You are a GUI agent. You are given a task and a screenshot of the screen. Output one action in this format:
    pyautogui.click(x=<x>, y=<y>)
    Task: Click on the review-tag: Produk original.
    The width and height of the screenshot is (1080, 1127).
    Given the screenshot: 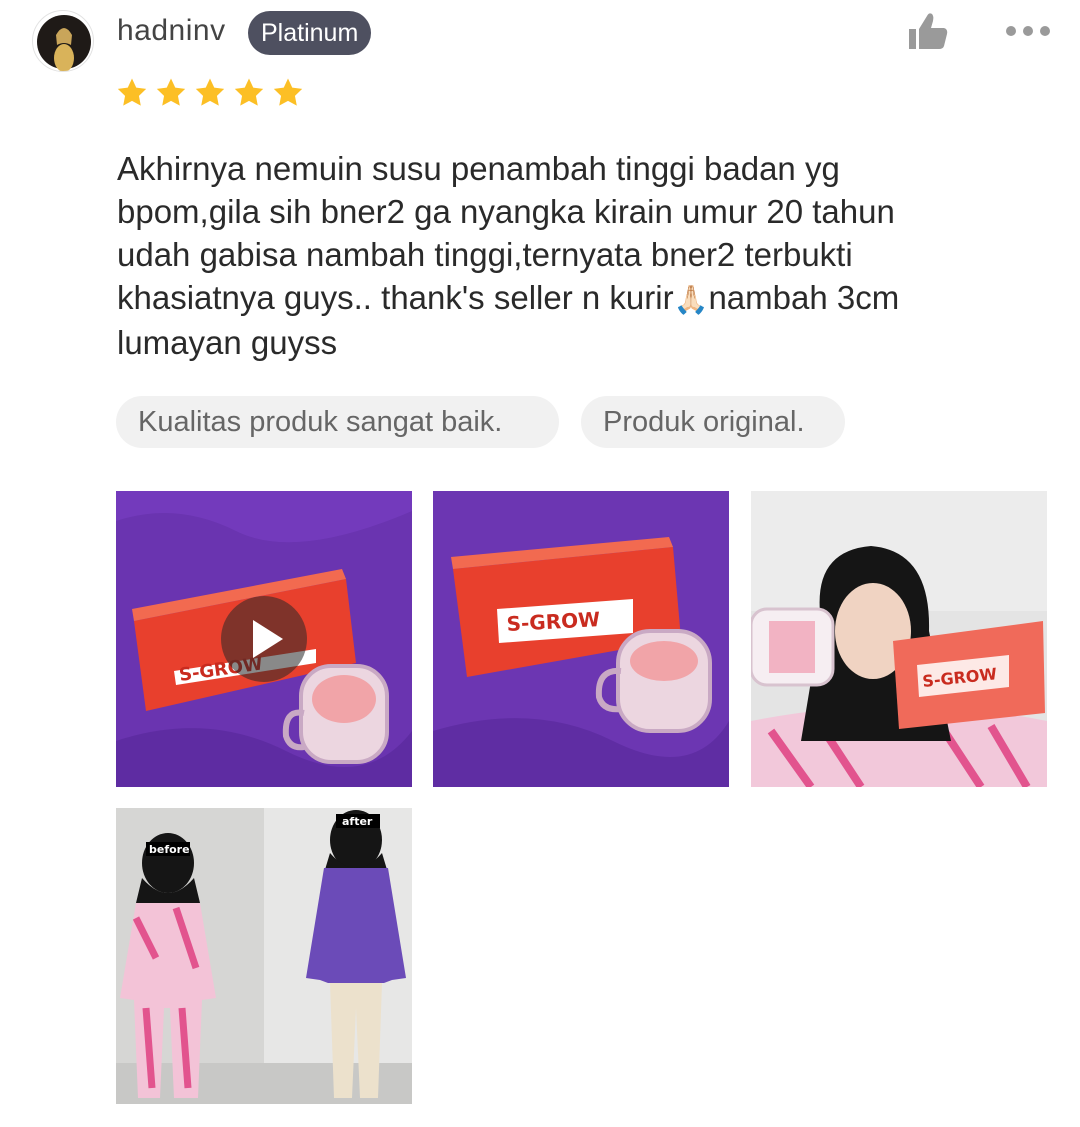 What is the action you would take?
    pyautogui.click(x=713, y=422)
    